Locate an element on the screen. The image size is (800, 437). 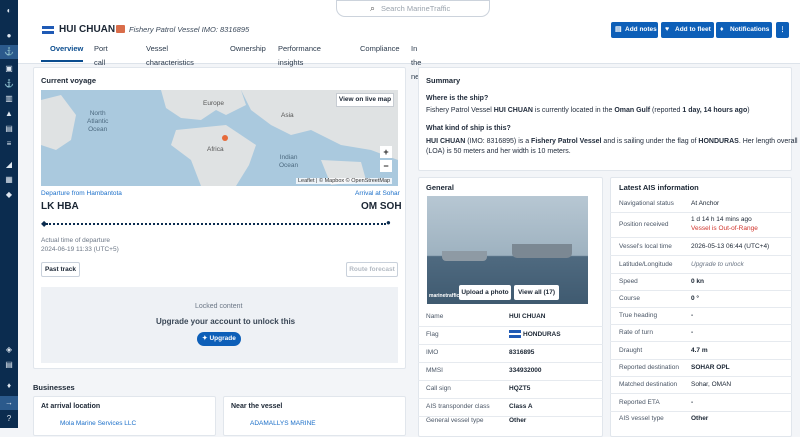
search-input: ⌕ Search MarineTraffic is located at coordinates (413, 8).